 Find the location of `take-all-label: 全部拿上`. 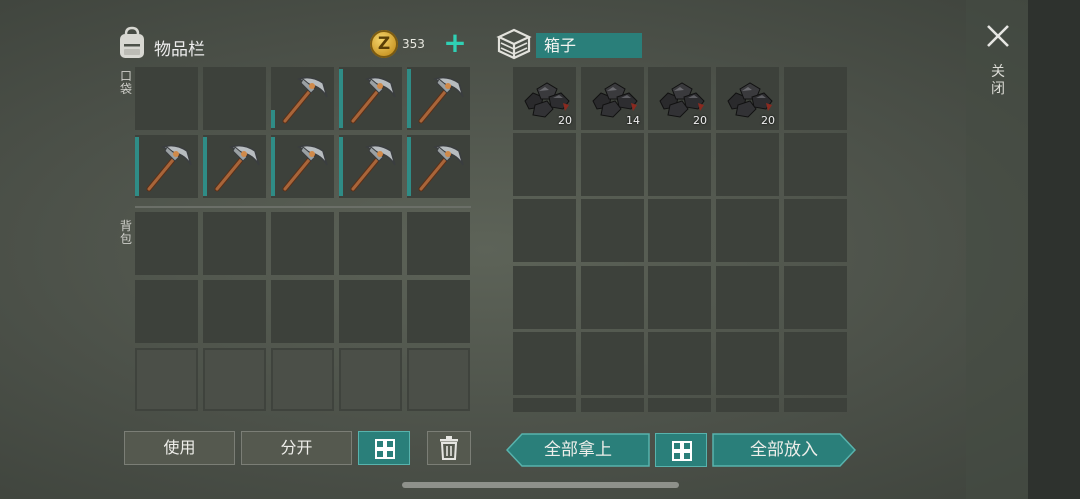

take-all-label: 全部拿上 is located at coordinates (578, 450).